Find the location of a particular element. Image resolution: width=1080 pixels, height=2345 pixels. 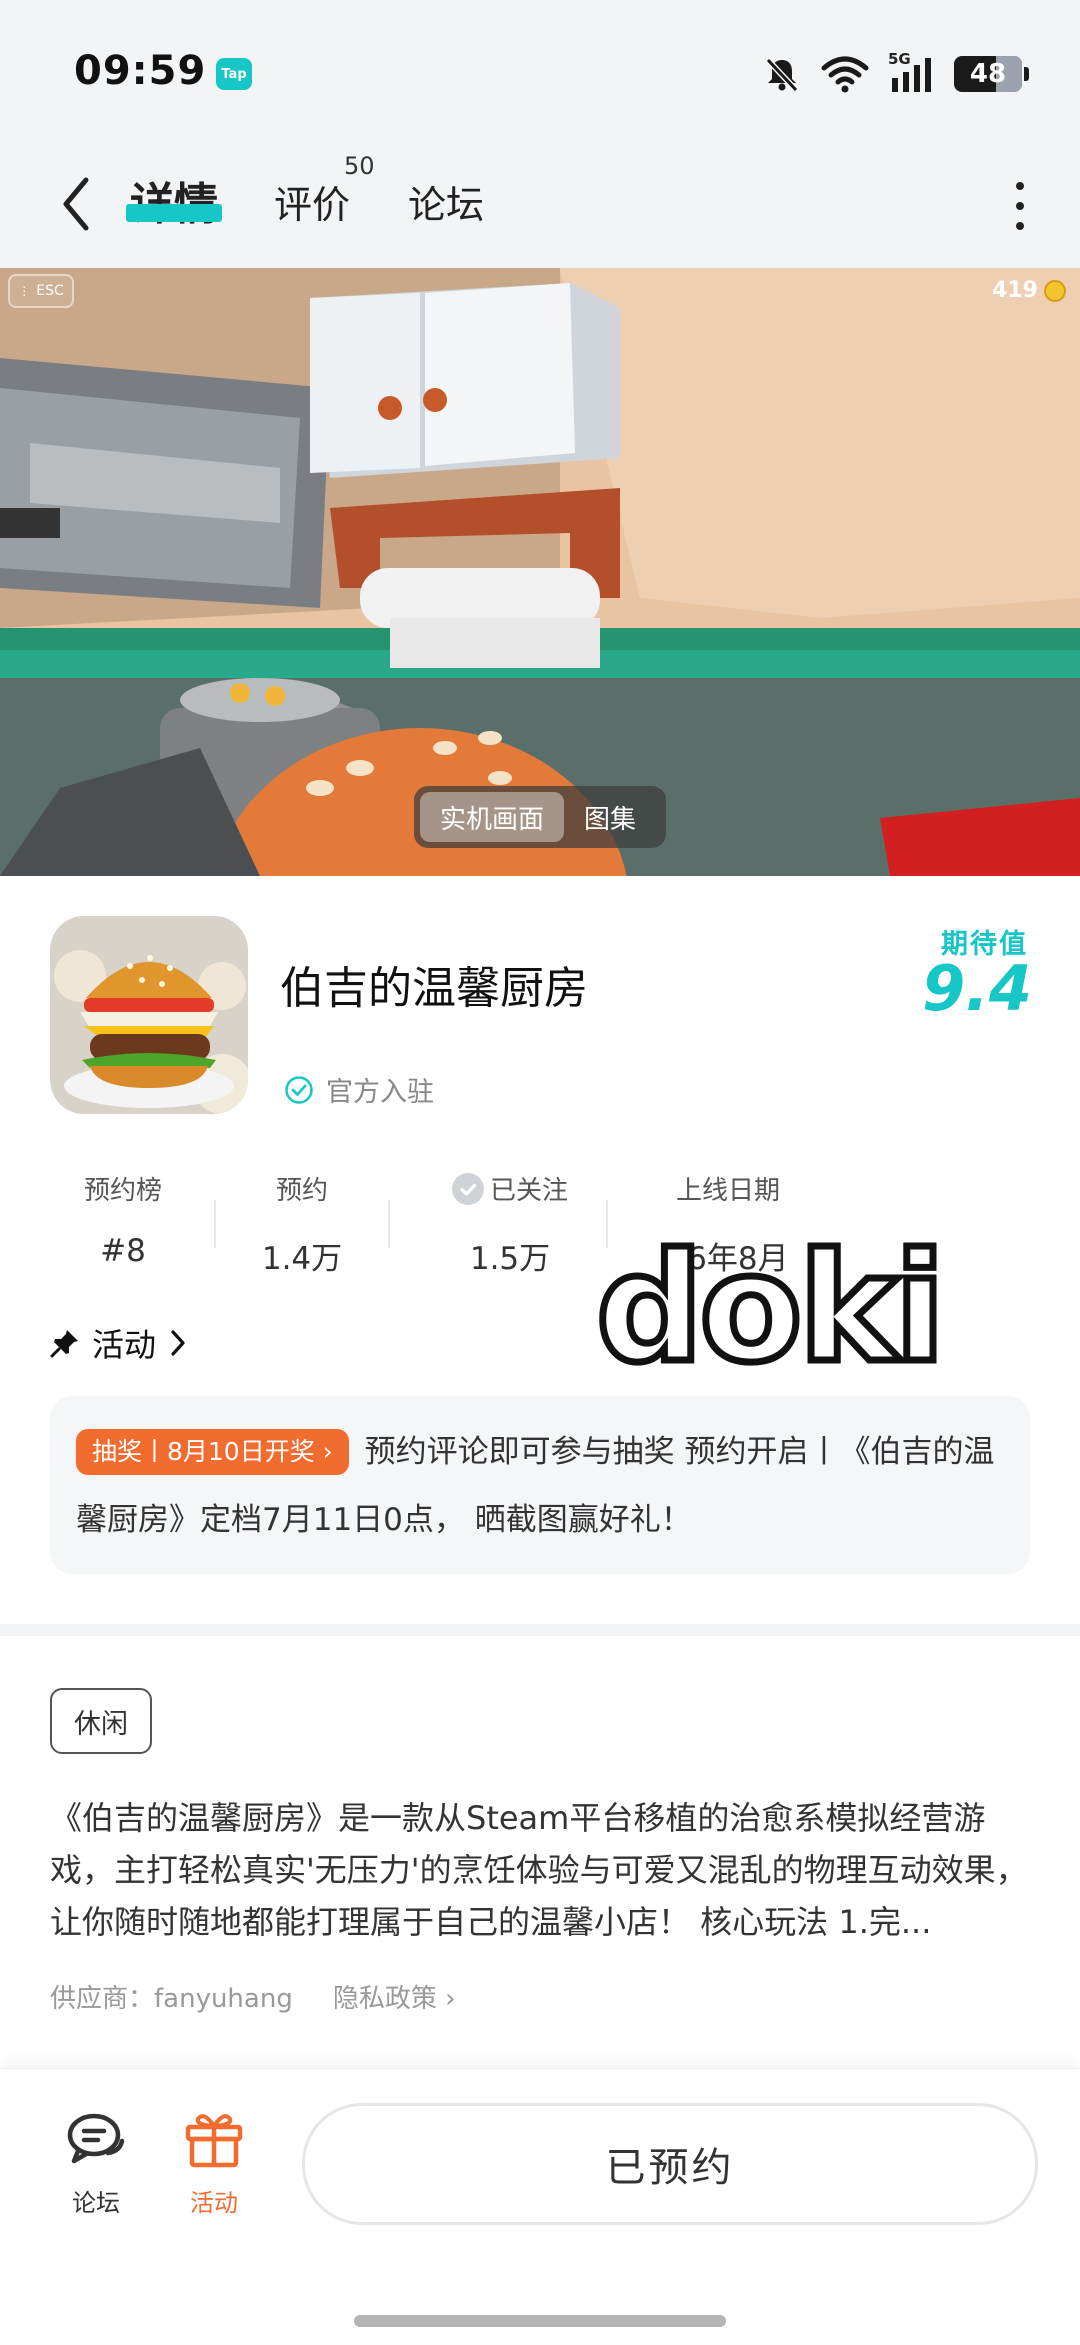

esc-label: ESC is located at coordinates (50, 291).